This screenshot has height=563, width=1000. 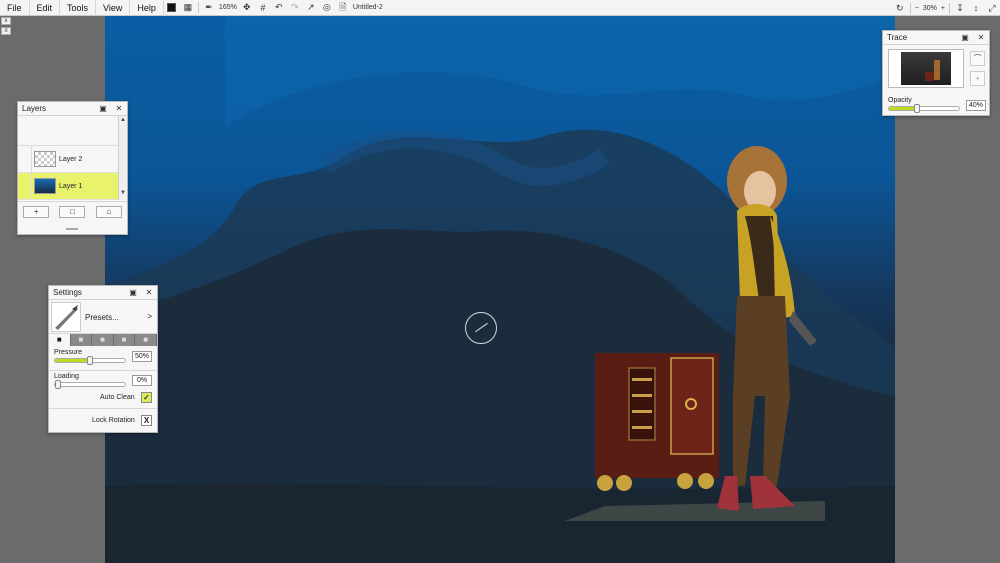 I want to click on brush-preview-icon, so click(x=66, y=317).